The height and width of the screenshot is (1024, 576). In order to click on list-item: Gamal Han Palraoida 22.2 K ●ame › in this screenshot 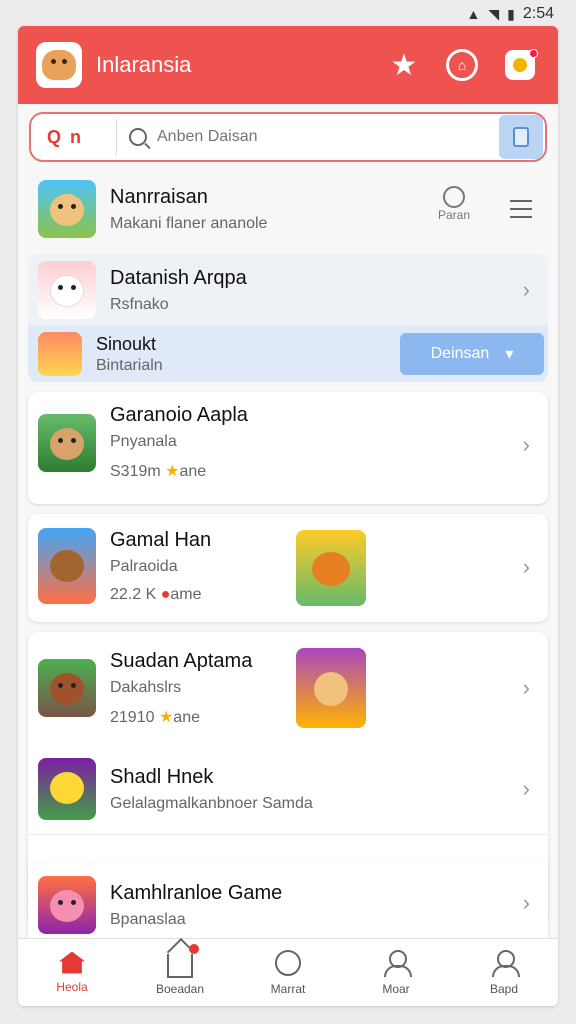, I will do `click(288, 568)`.